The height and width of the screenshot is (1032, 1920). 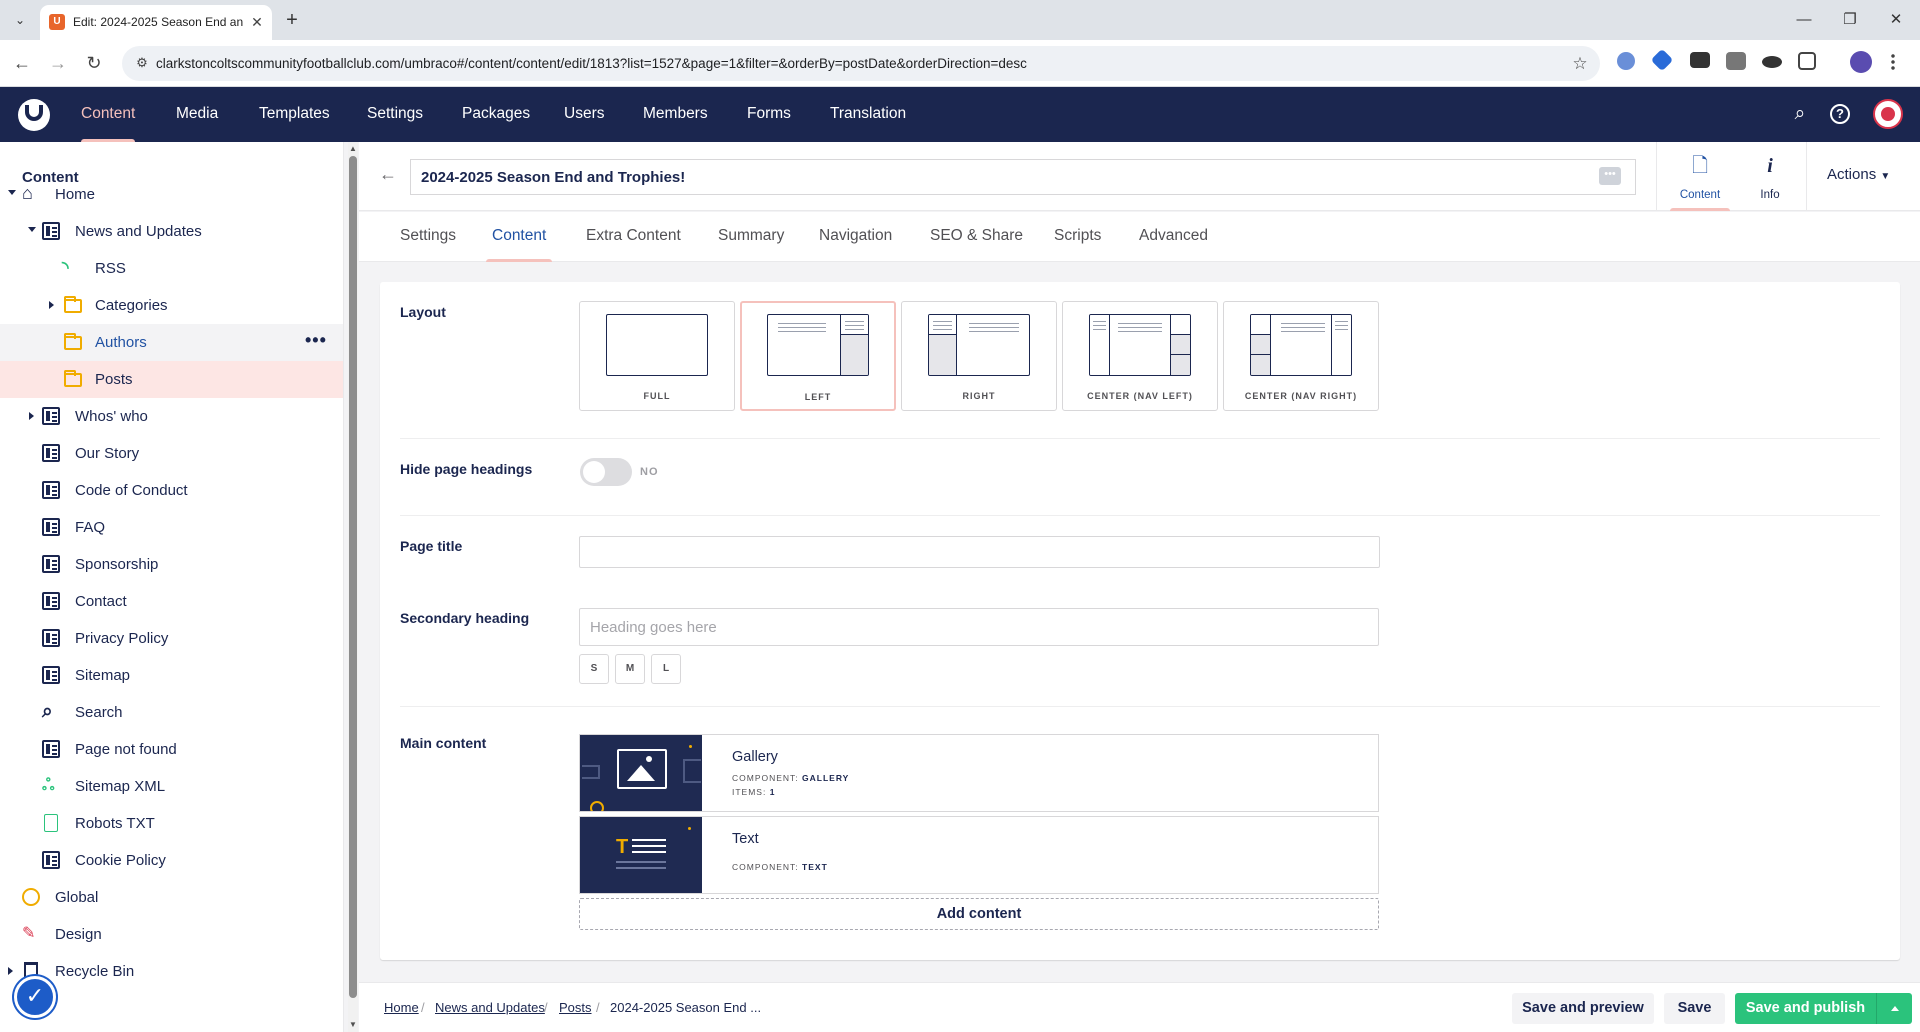 I want to click on breadcrumb-home: Home, so click(x=401, y=1007).